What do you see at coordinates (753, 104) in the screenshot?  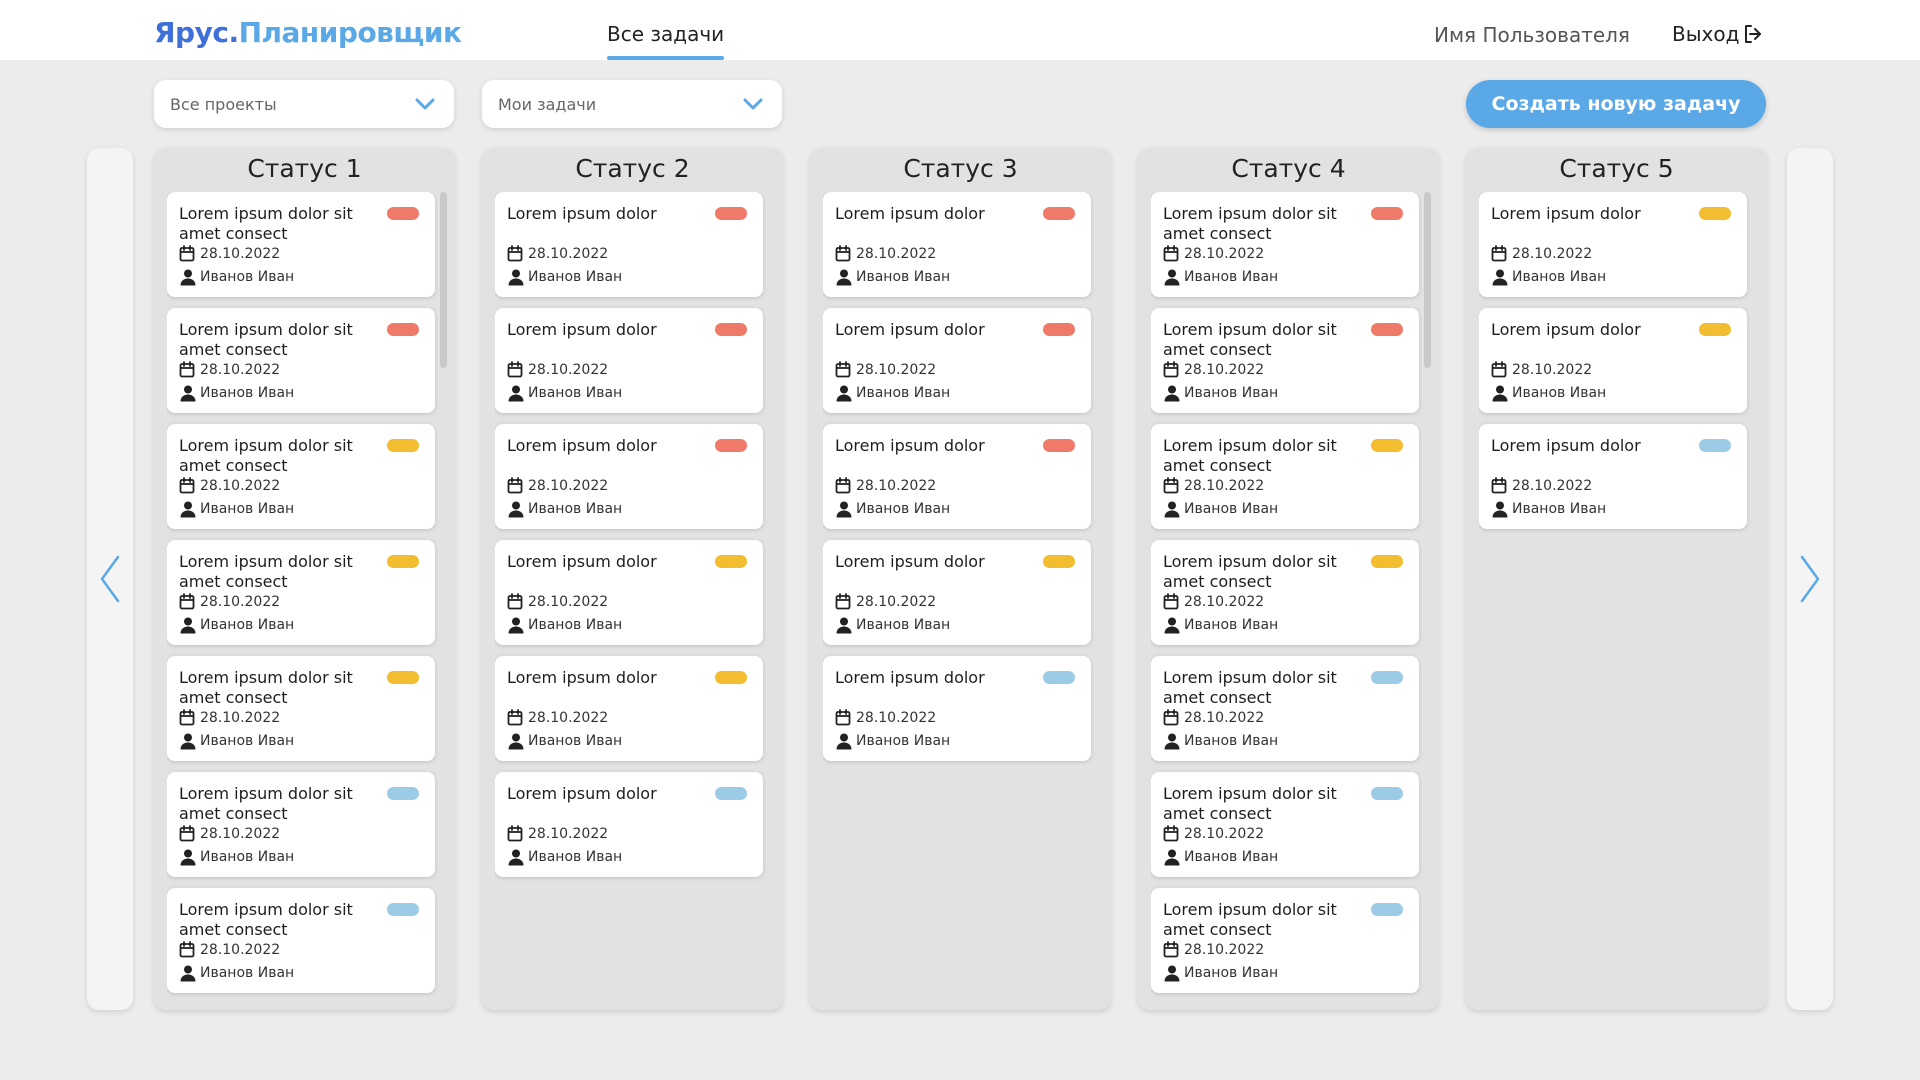 I see `chevron-down-icon` at bounding box center [753, 104].